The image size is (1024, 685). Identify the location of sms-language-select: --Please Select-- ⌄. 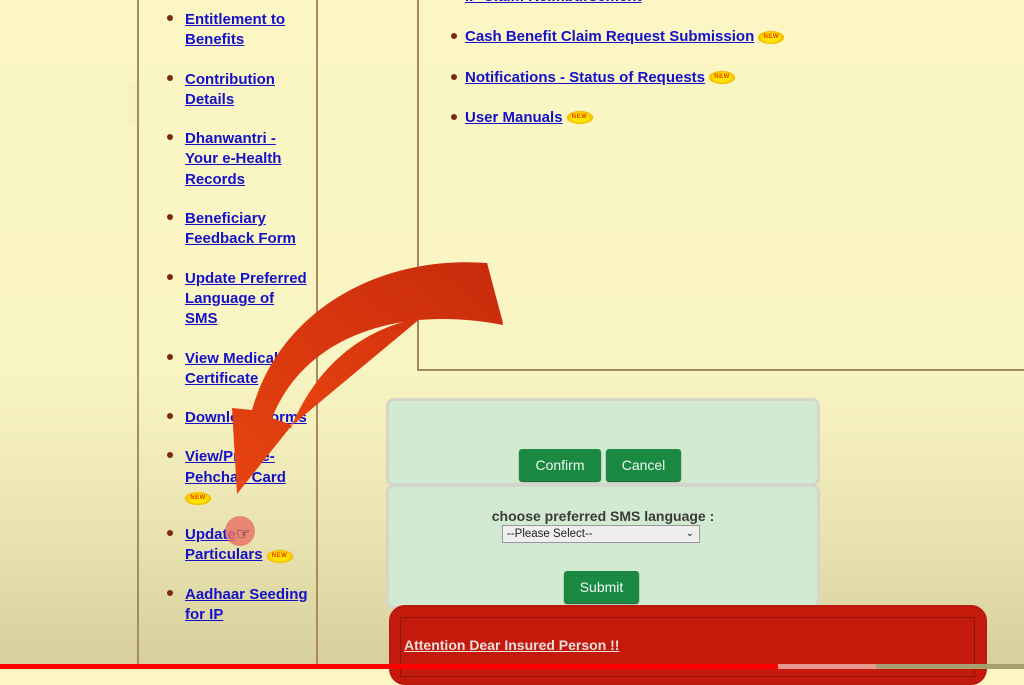
(601, 534).